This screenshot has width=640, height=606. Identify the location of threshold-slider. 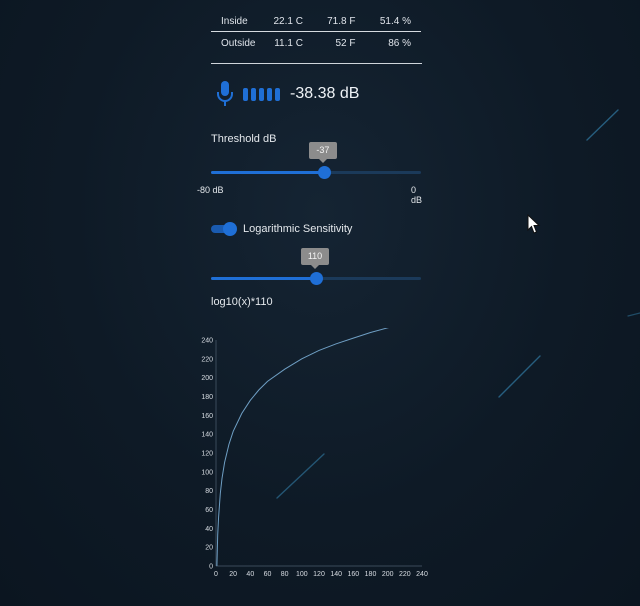
(316, 173).